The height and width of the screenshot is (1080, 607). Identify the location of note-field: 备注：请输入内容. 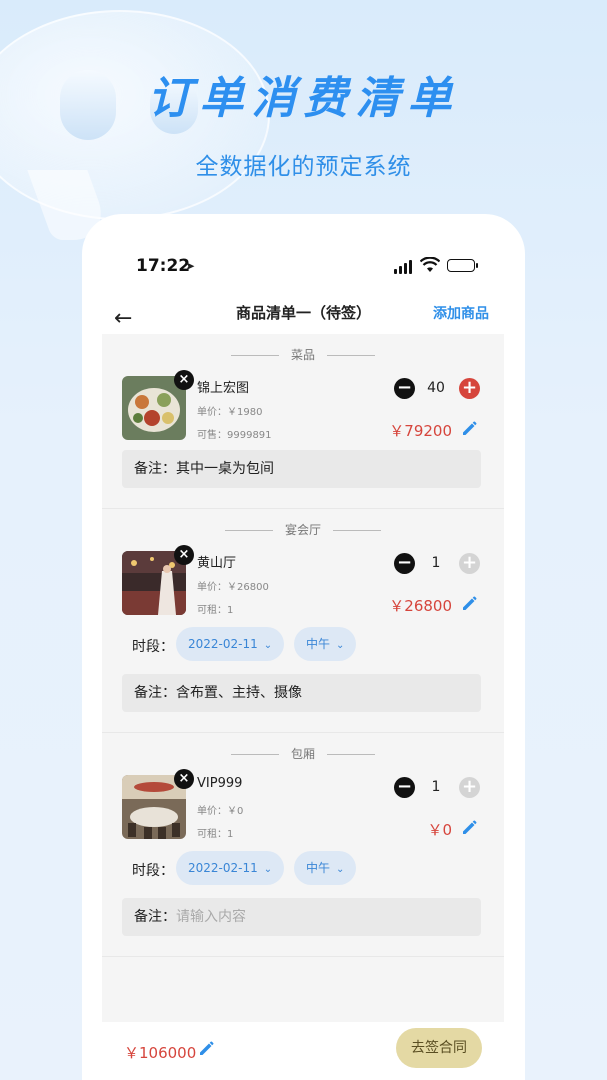
(301, 917).